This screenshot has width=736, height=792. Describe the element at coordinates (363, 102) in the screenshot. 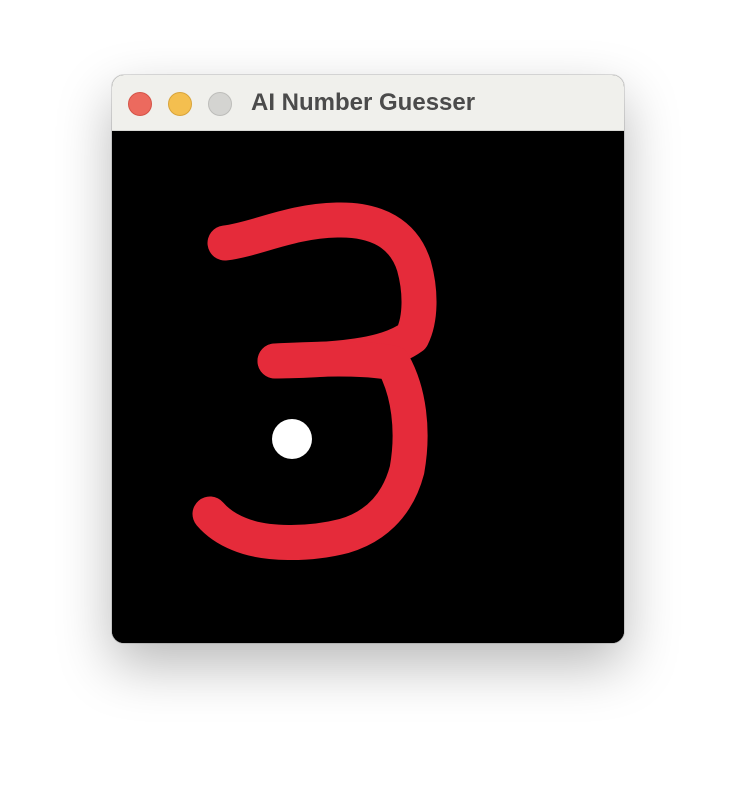

I see `window-title: AI Number Guesser` at that location.